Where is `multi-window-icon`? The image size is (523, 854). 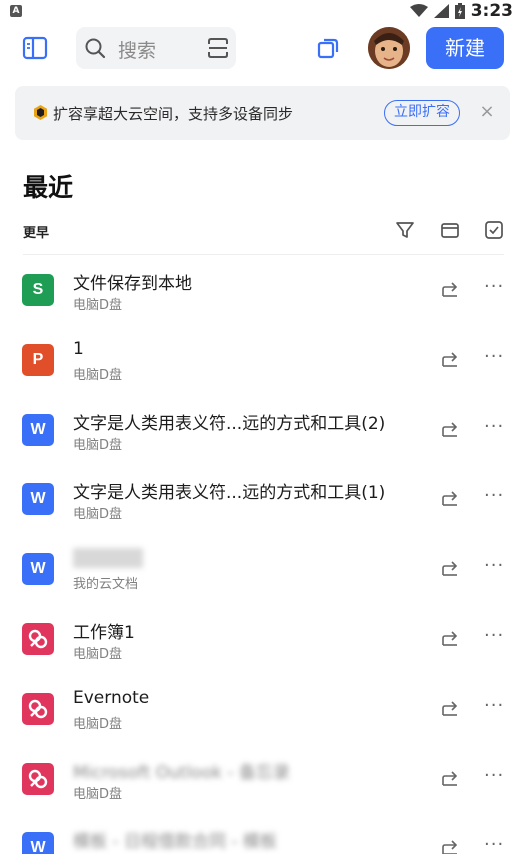
multi-window-icon is located at coordinates (328, 48).